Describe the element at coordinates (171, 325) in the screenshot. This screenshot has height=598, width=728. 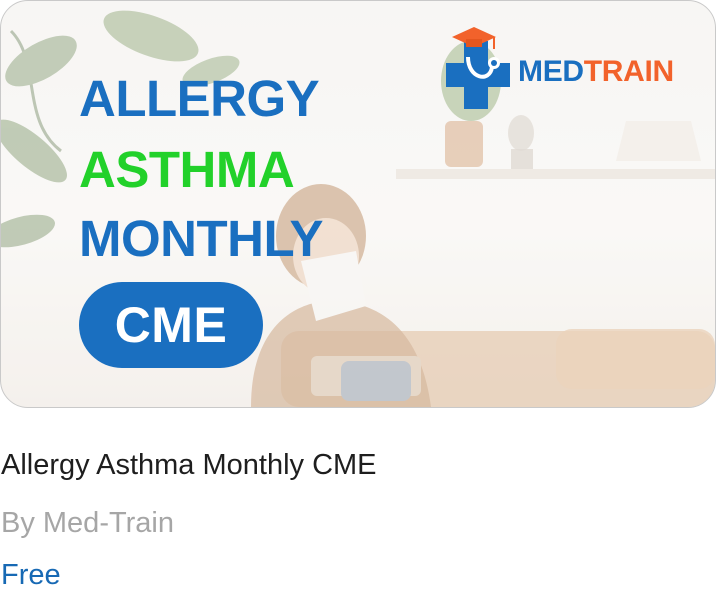
I see `cme-badge: CME` at that location.